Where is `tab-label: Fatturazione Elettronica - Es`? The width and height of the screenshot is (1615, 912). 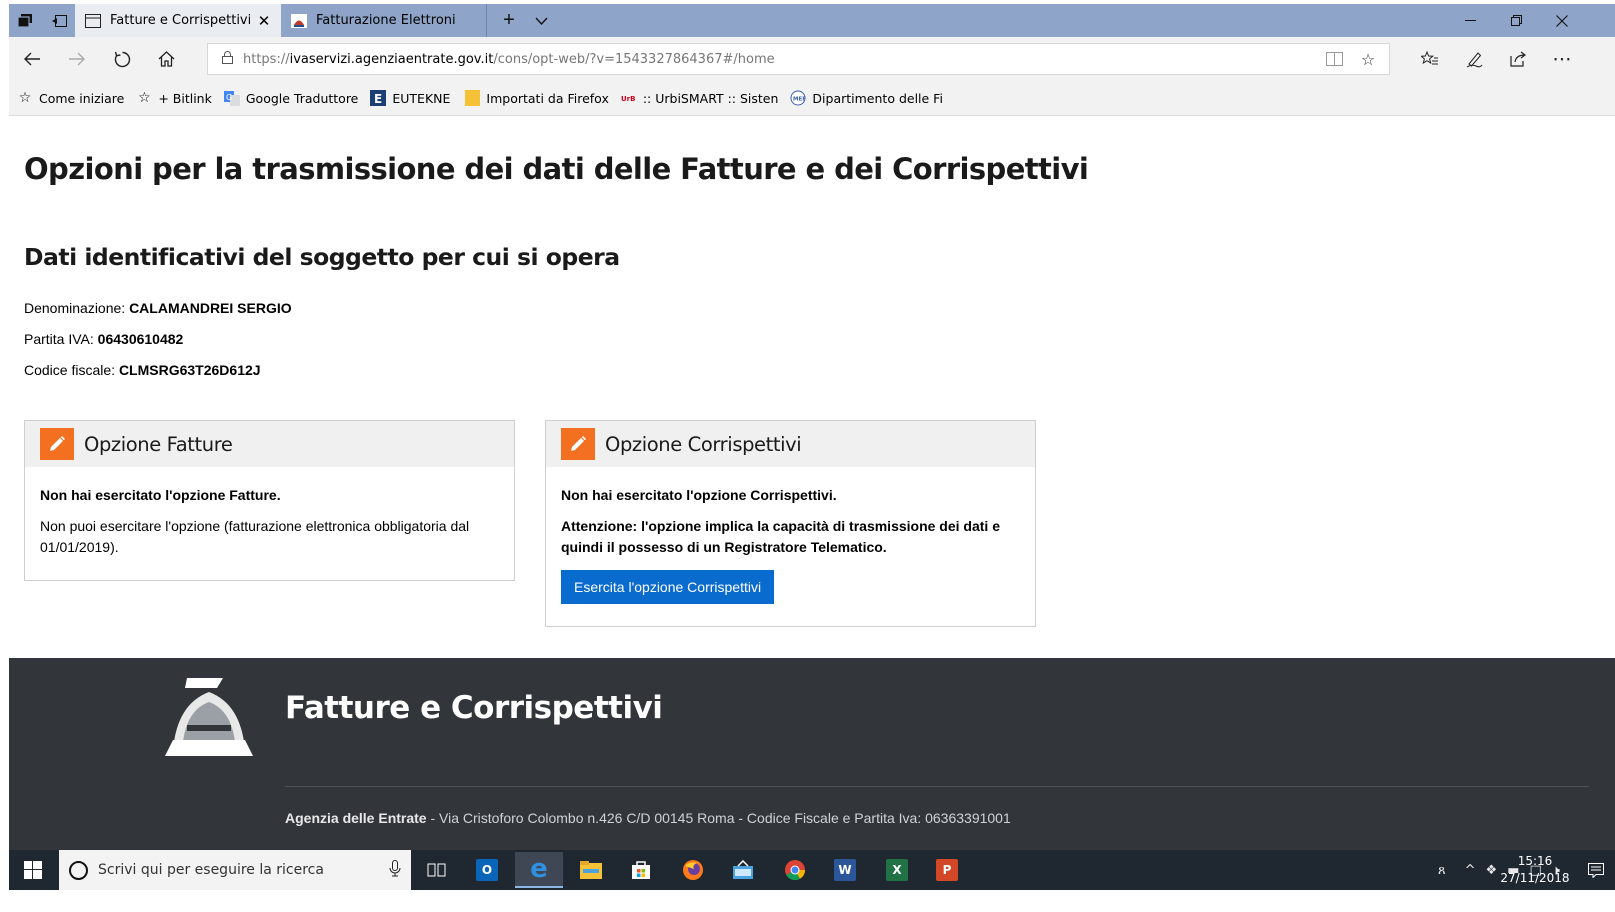 tab-label: Fatturazione Elettronica - Es is located at coordinates (386, 20).